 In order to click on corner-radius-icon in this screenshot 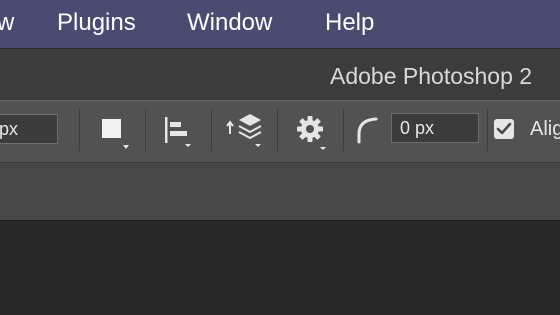, I will do `click(370, 130)`.